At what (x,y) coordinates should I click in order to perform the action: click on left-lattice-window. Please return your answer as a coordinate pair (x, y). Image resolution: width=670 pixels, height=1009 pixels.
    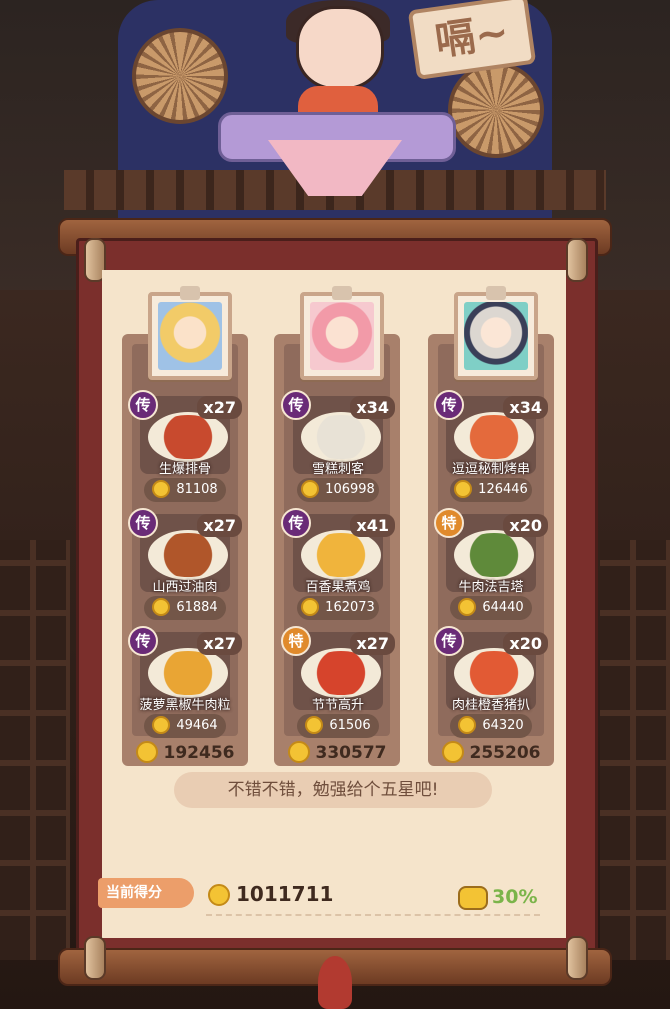
    Looking at the image, I should click on (35, 750).